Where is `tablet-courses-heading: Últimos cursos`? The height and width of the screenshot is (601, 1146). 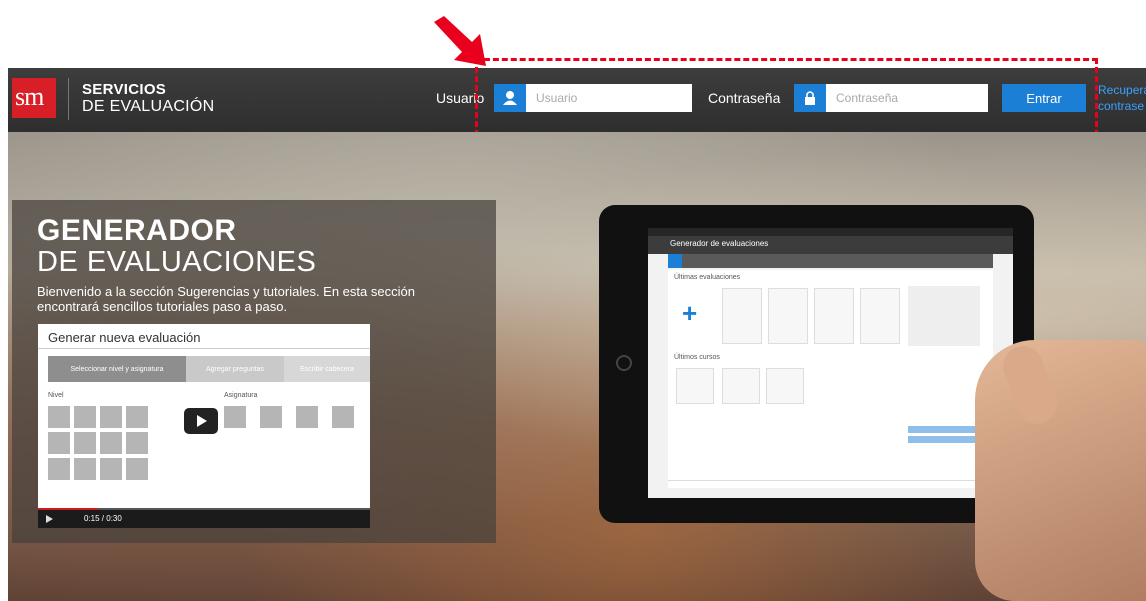 tablet-courses-heading: Últimos cursos is located at coordinates (697, 357).